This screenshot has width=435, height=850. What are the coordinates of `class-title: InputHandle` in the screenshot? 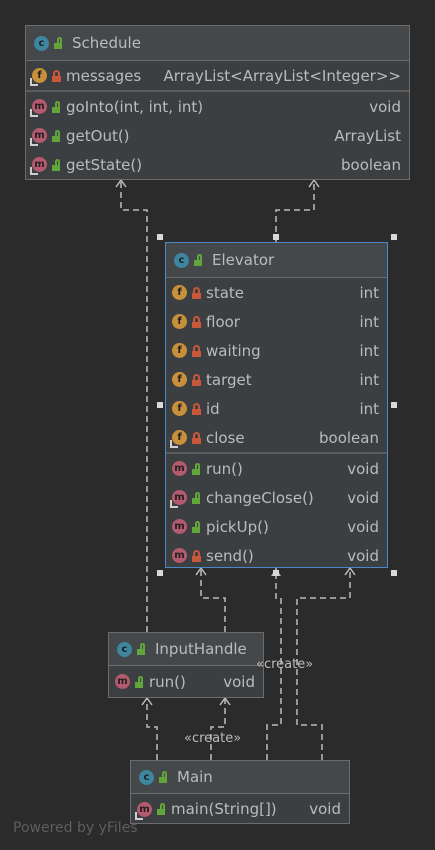 It's located at (201, 649).